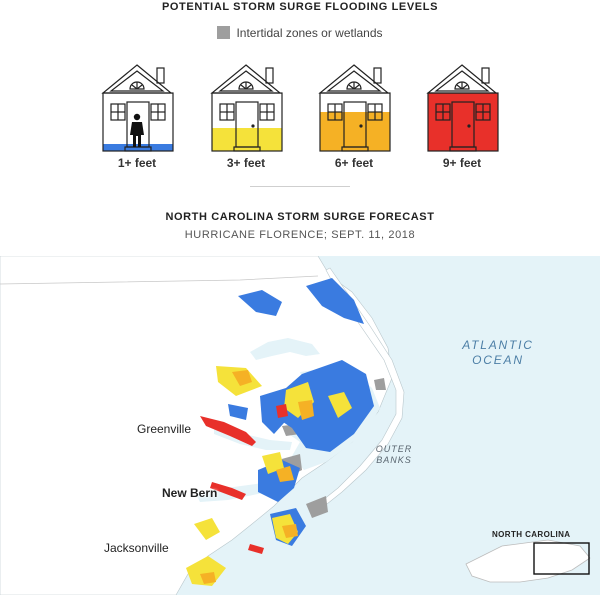 The height and width of the screenshot is (600, 600). Describe the element at coordinates (300, 235) in the screenshot. I see `map-subtitle: HURRICANE FLORENCE; SEPT. 11, 2018` at that location.